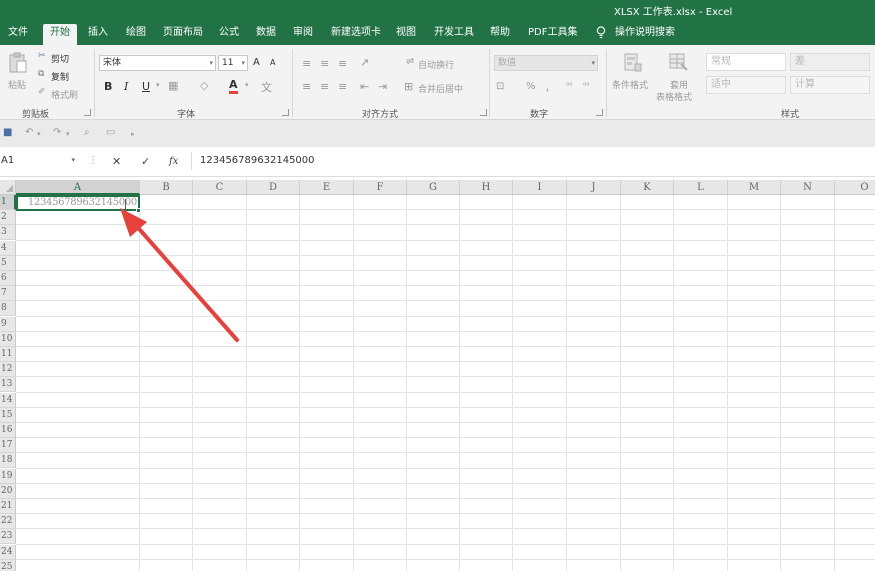  I want to click on style-calculation: 计算, so click(830, 85).